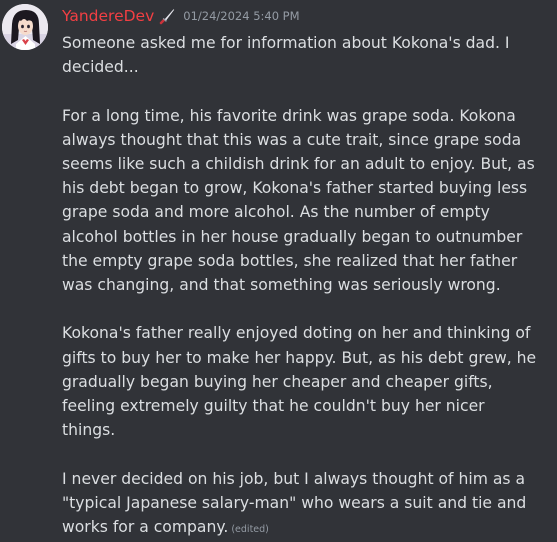  Describe the element at coordinates (181, 16) in the screenshot. I see `message-header: YandereDev 01/24/2024 5:40 PM` at that location.